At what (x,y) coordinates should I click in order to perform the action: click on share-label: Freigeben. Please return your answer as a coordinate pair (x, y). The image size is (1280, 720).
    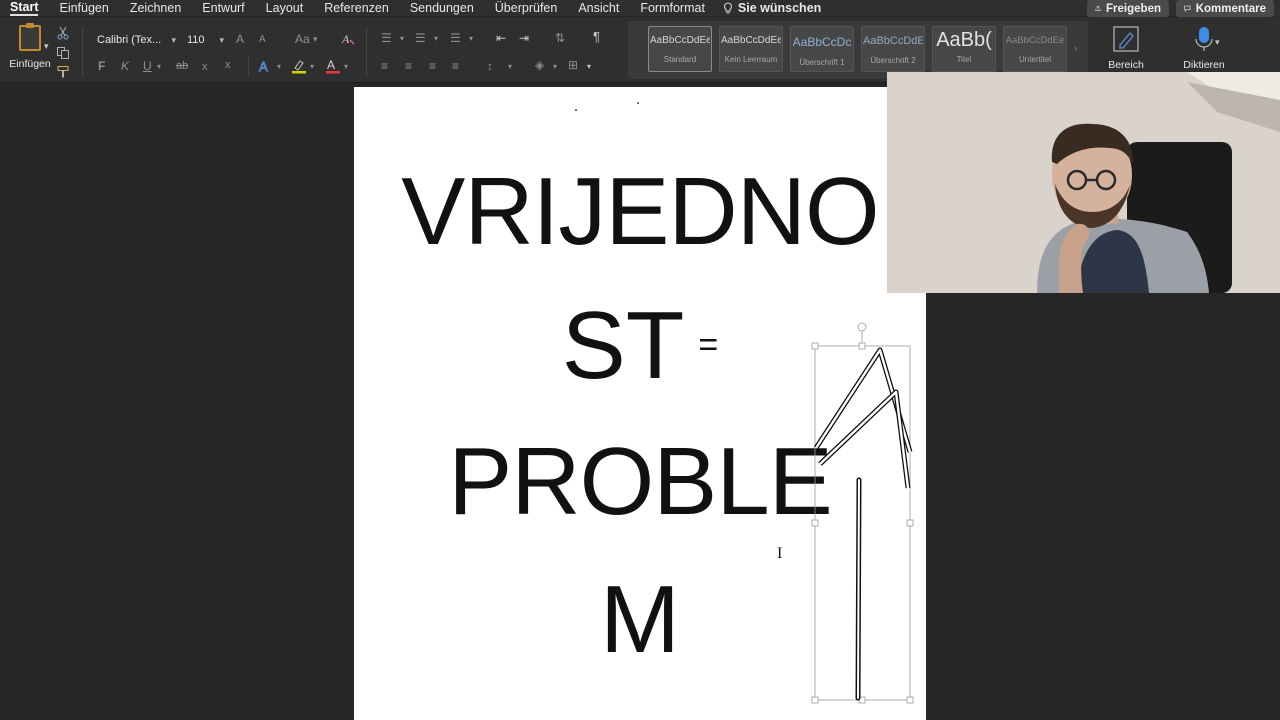
    Looking at the image, I should click on (1133, 8).